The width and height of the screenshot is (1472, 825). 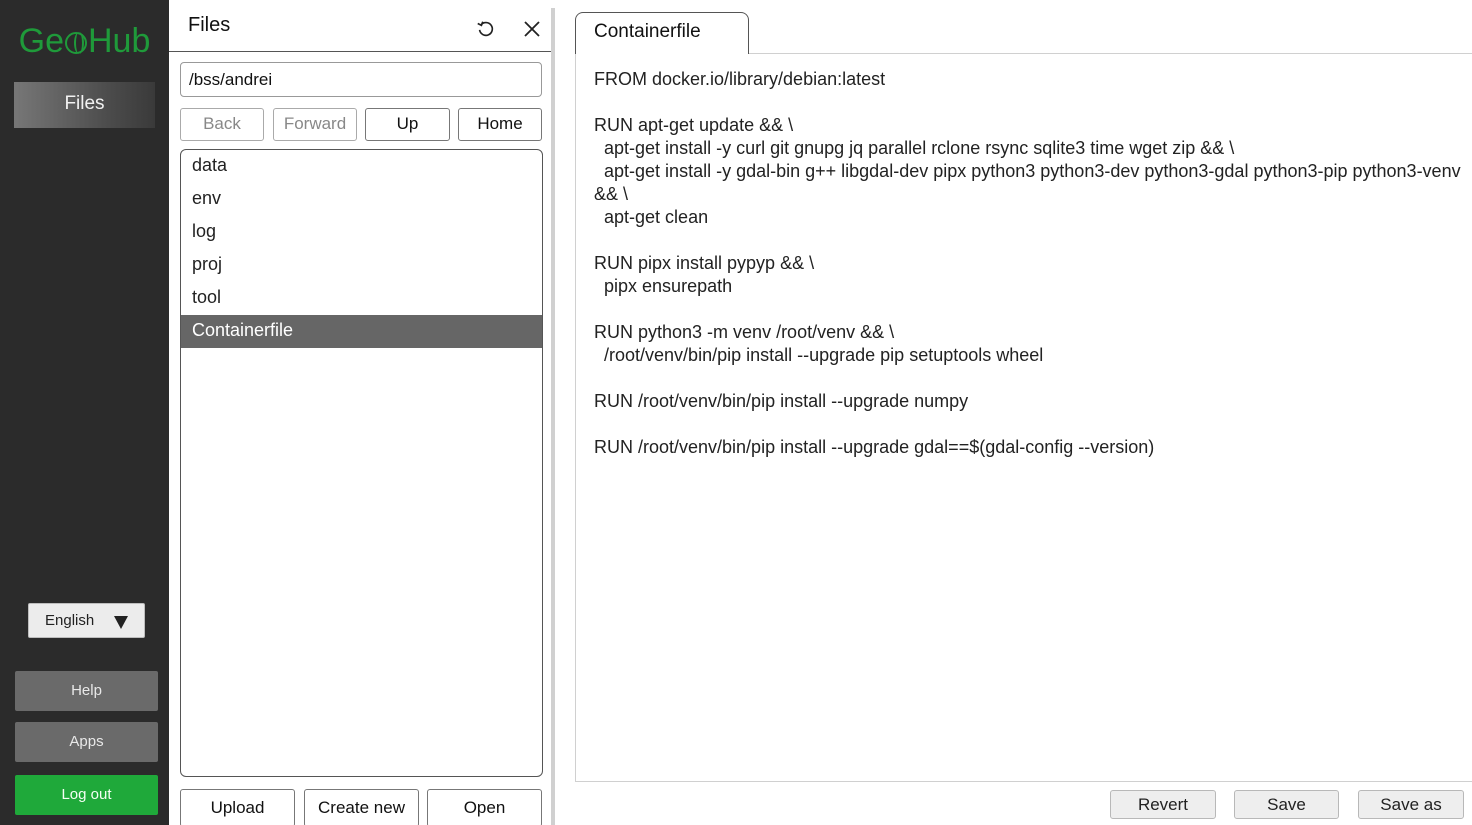 I want to click on geohub-logo: Ge Hub, so click(x=84, y=46).